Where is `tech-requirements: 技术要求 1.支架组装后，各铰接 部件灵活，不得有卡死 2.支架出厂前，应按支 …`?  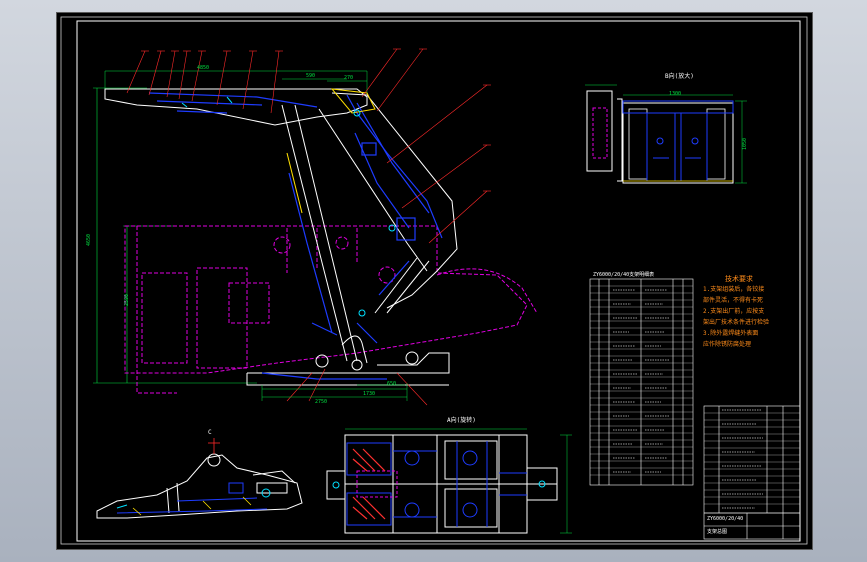
tech-requirements: 技术要求 1.支架组装后，各铰接 部件灵活，不得有卡死 2.支架出厂前，应按支 … is located at coordinates (753, 312).